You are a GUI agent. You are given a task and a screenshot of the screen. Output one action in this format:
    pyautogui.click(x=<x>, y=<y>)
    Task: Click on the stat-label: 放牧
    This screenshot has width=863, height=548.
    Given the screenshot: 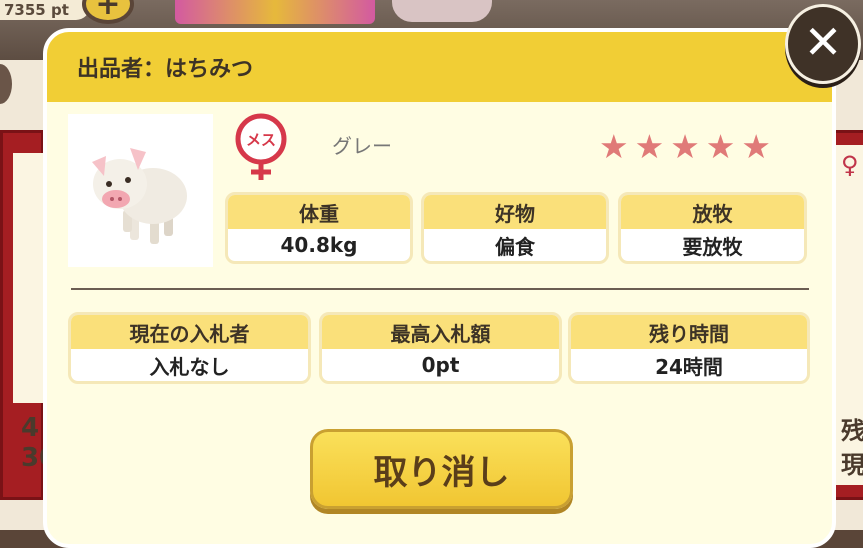 What is the action you would take?
    pyautogui.click(x=712, y=212)
    